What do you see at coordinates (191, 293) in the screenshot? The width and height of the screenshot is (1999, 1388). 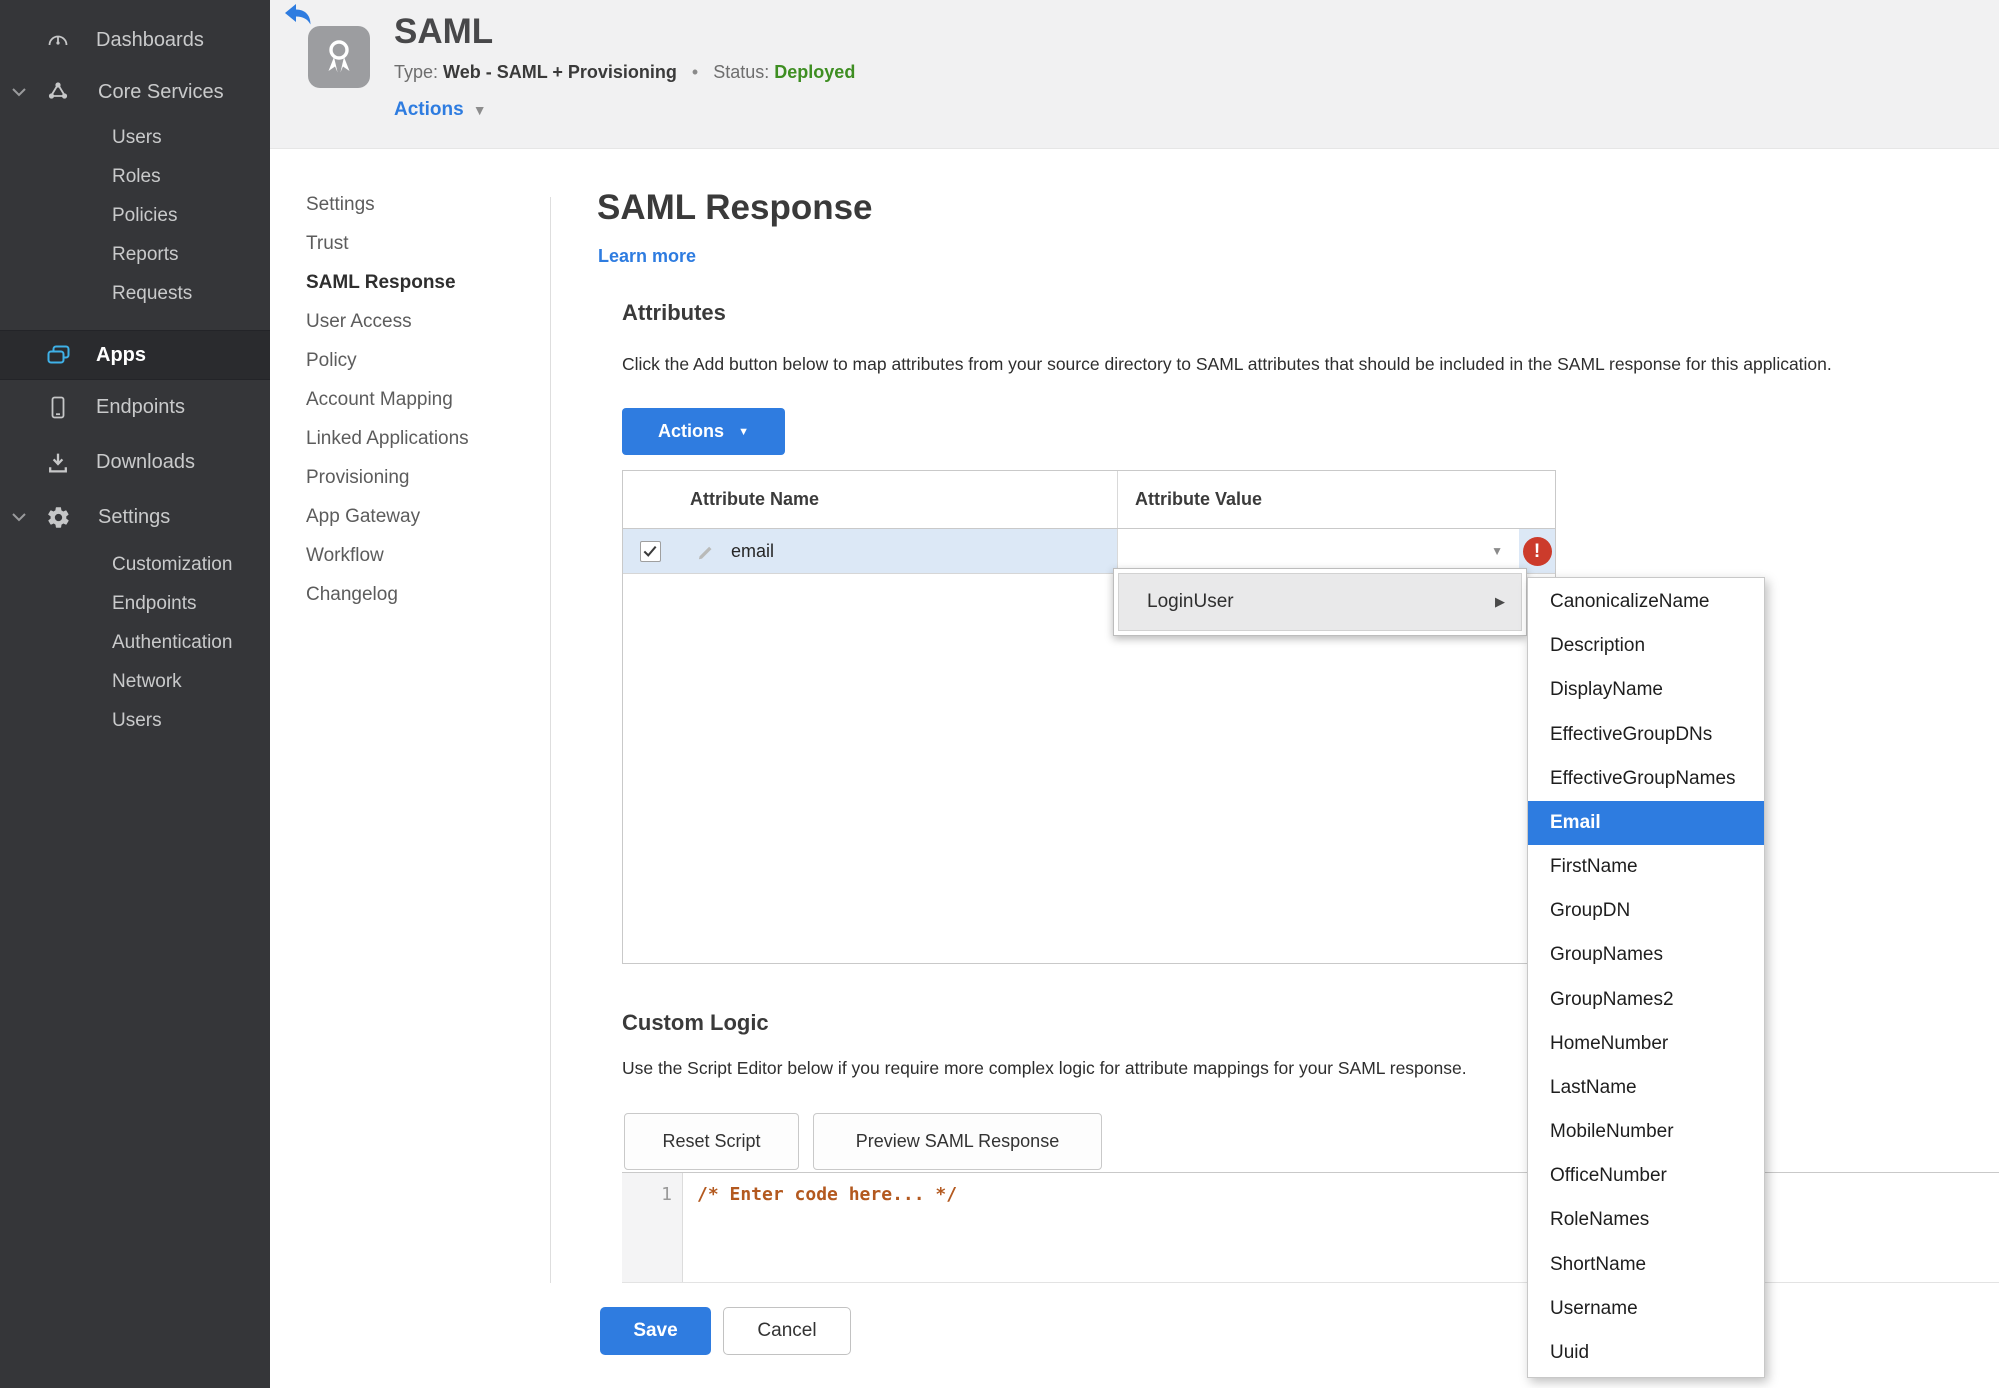 I see `sidebar-subitem-requests: Requests` at bounding box center [191, 293].